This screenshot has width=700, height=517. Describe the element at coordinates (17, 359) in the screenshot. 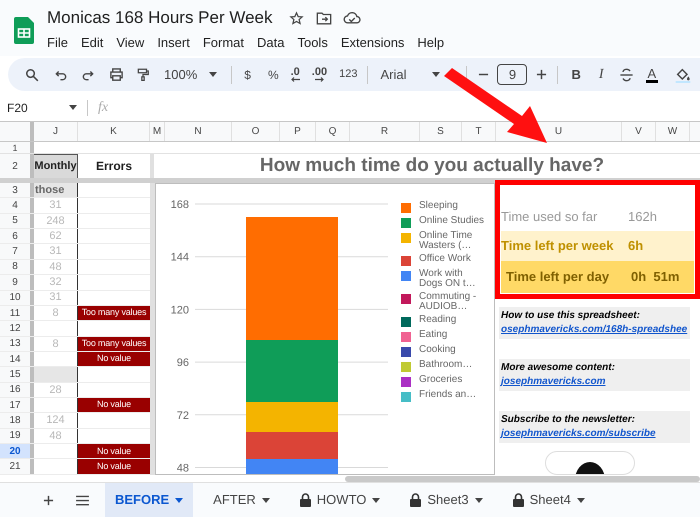

I see `row-number: 14` at that location.